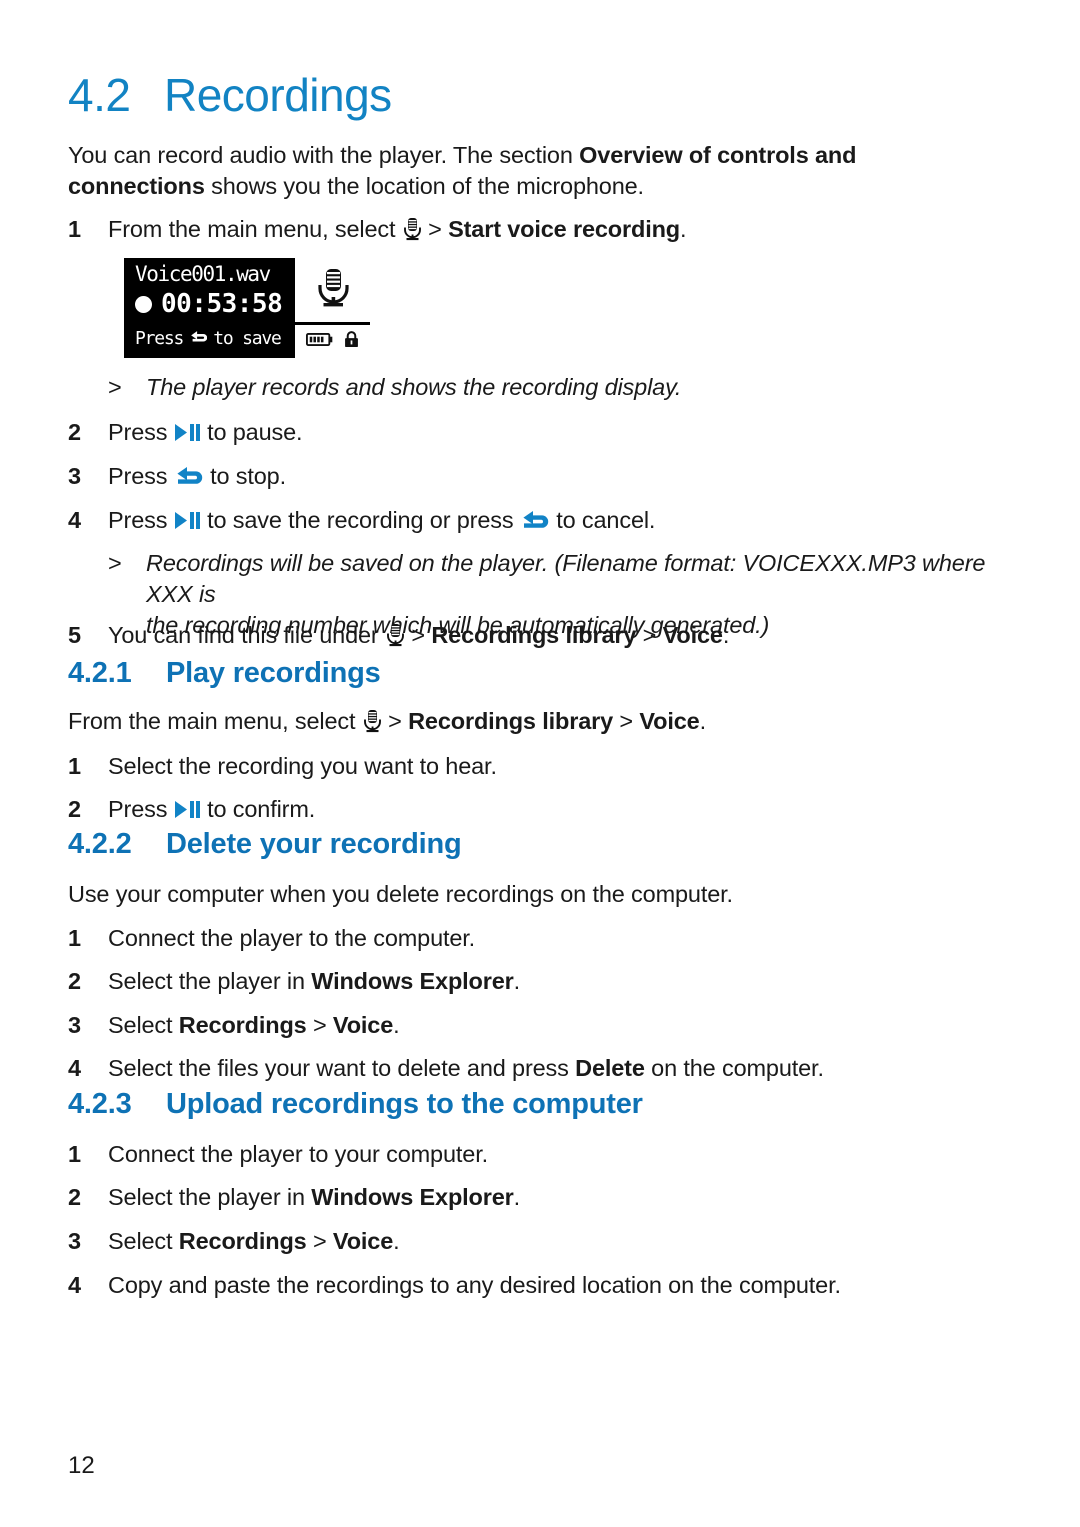 This screenshot has height=1527, width=1080. Describe the element at coordinates (363, 1025) in the screenshot. I see `step-bold-b: Voice` at that location.